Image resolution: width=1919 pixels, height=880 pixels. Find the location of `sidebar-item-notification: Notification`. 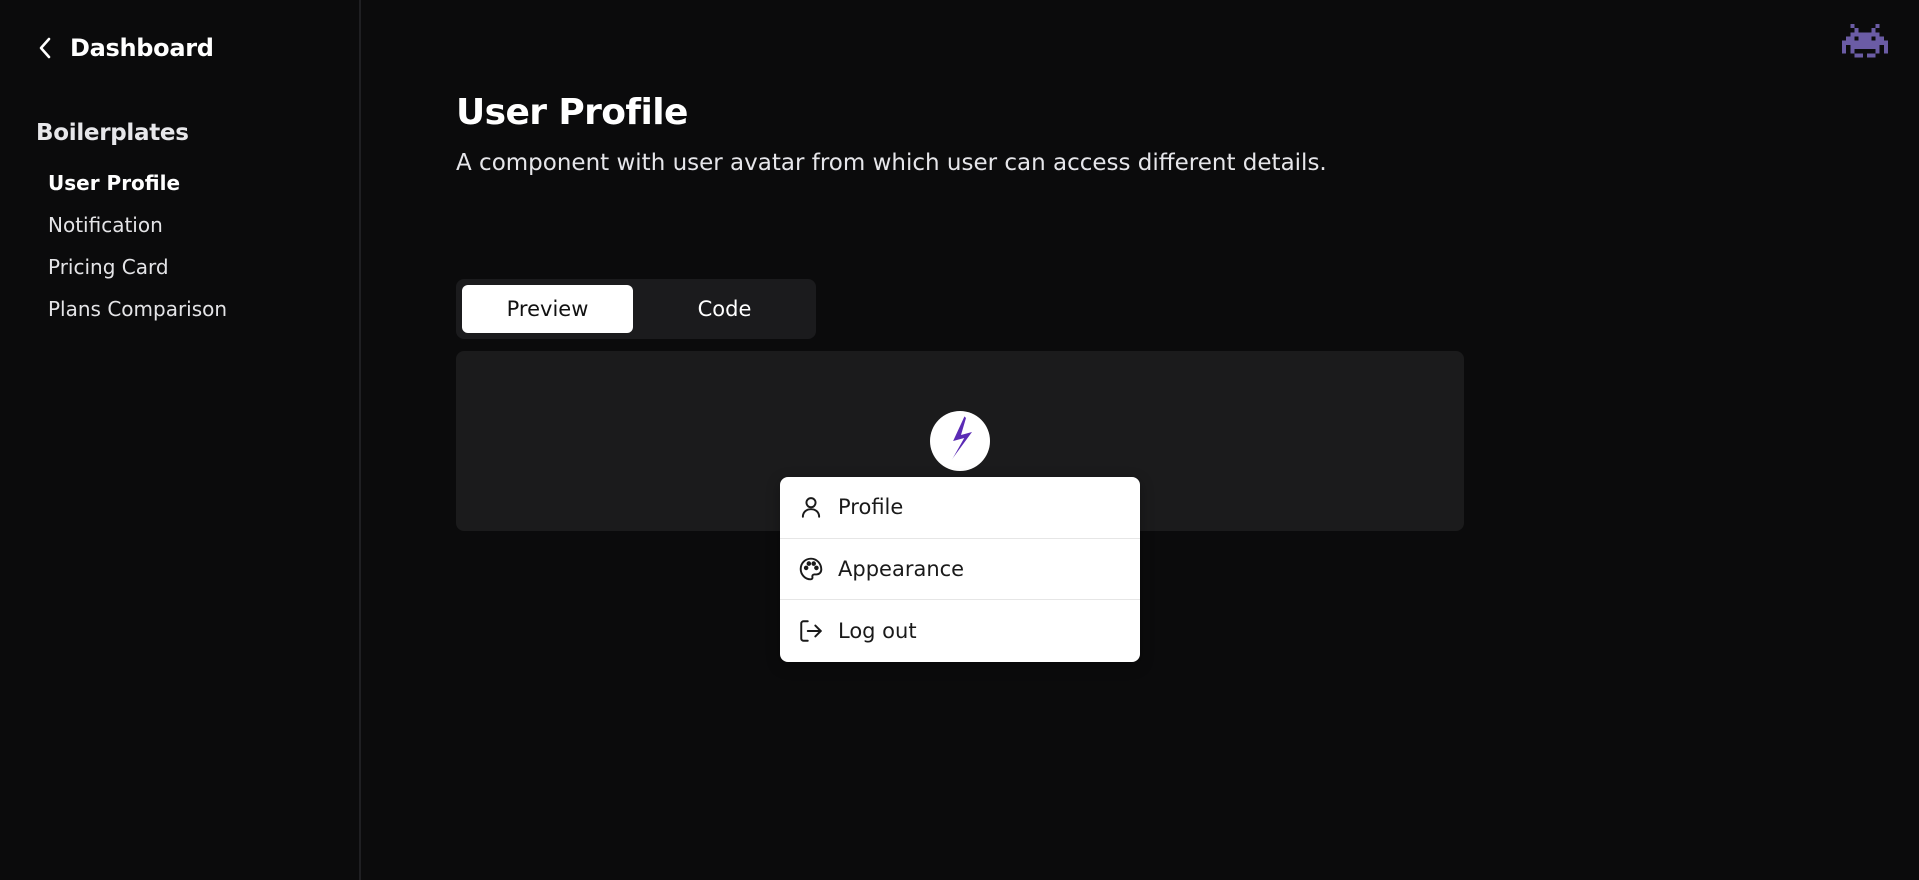

sidebar-item-notification: Notification is located at coordinates (137, 231).